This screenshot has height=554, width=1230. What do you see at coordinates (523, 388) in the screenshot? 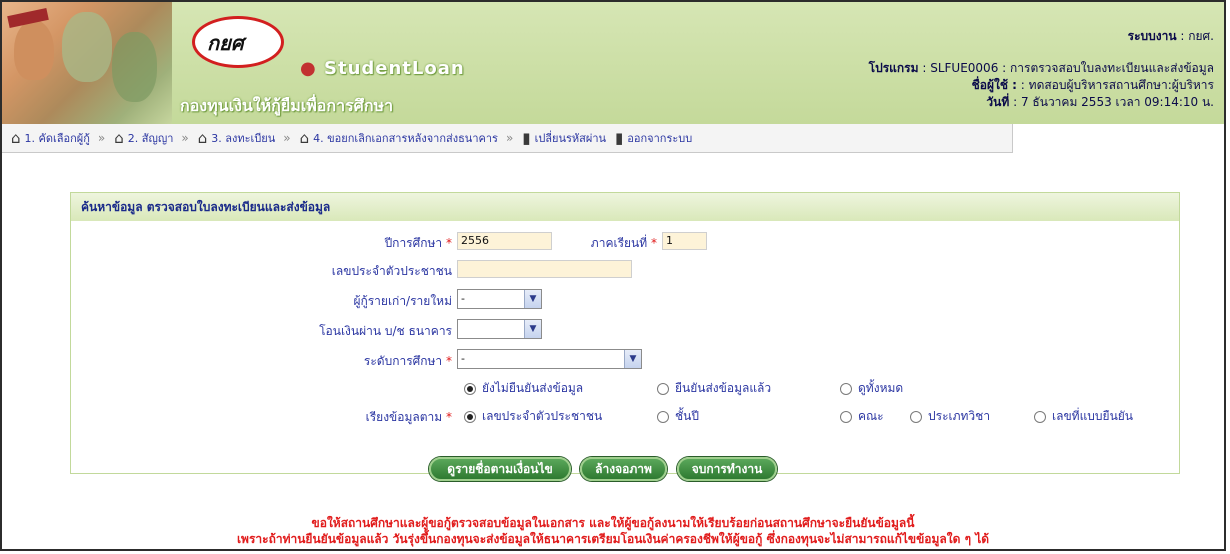
I see `status-radio-unconfirmed: ยังไม่ยืนยันส่งข้อมูล` at bounding box center [523, 388].